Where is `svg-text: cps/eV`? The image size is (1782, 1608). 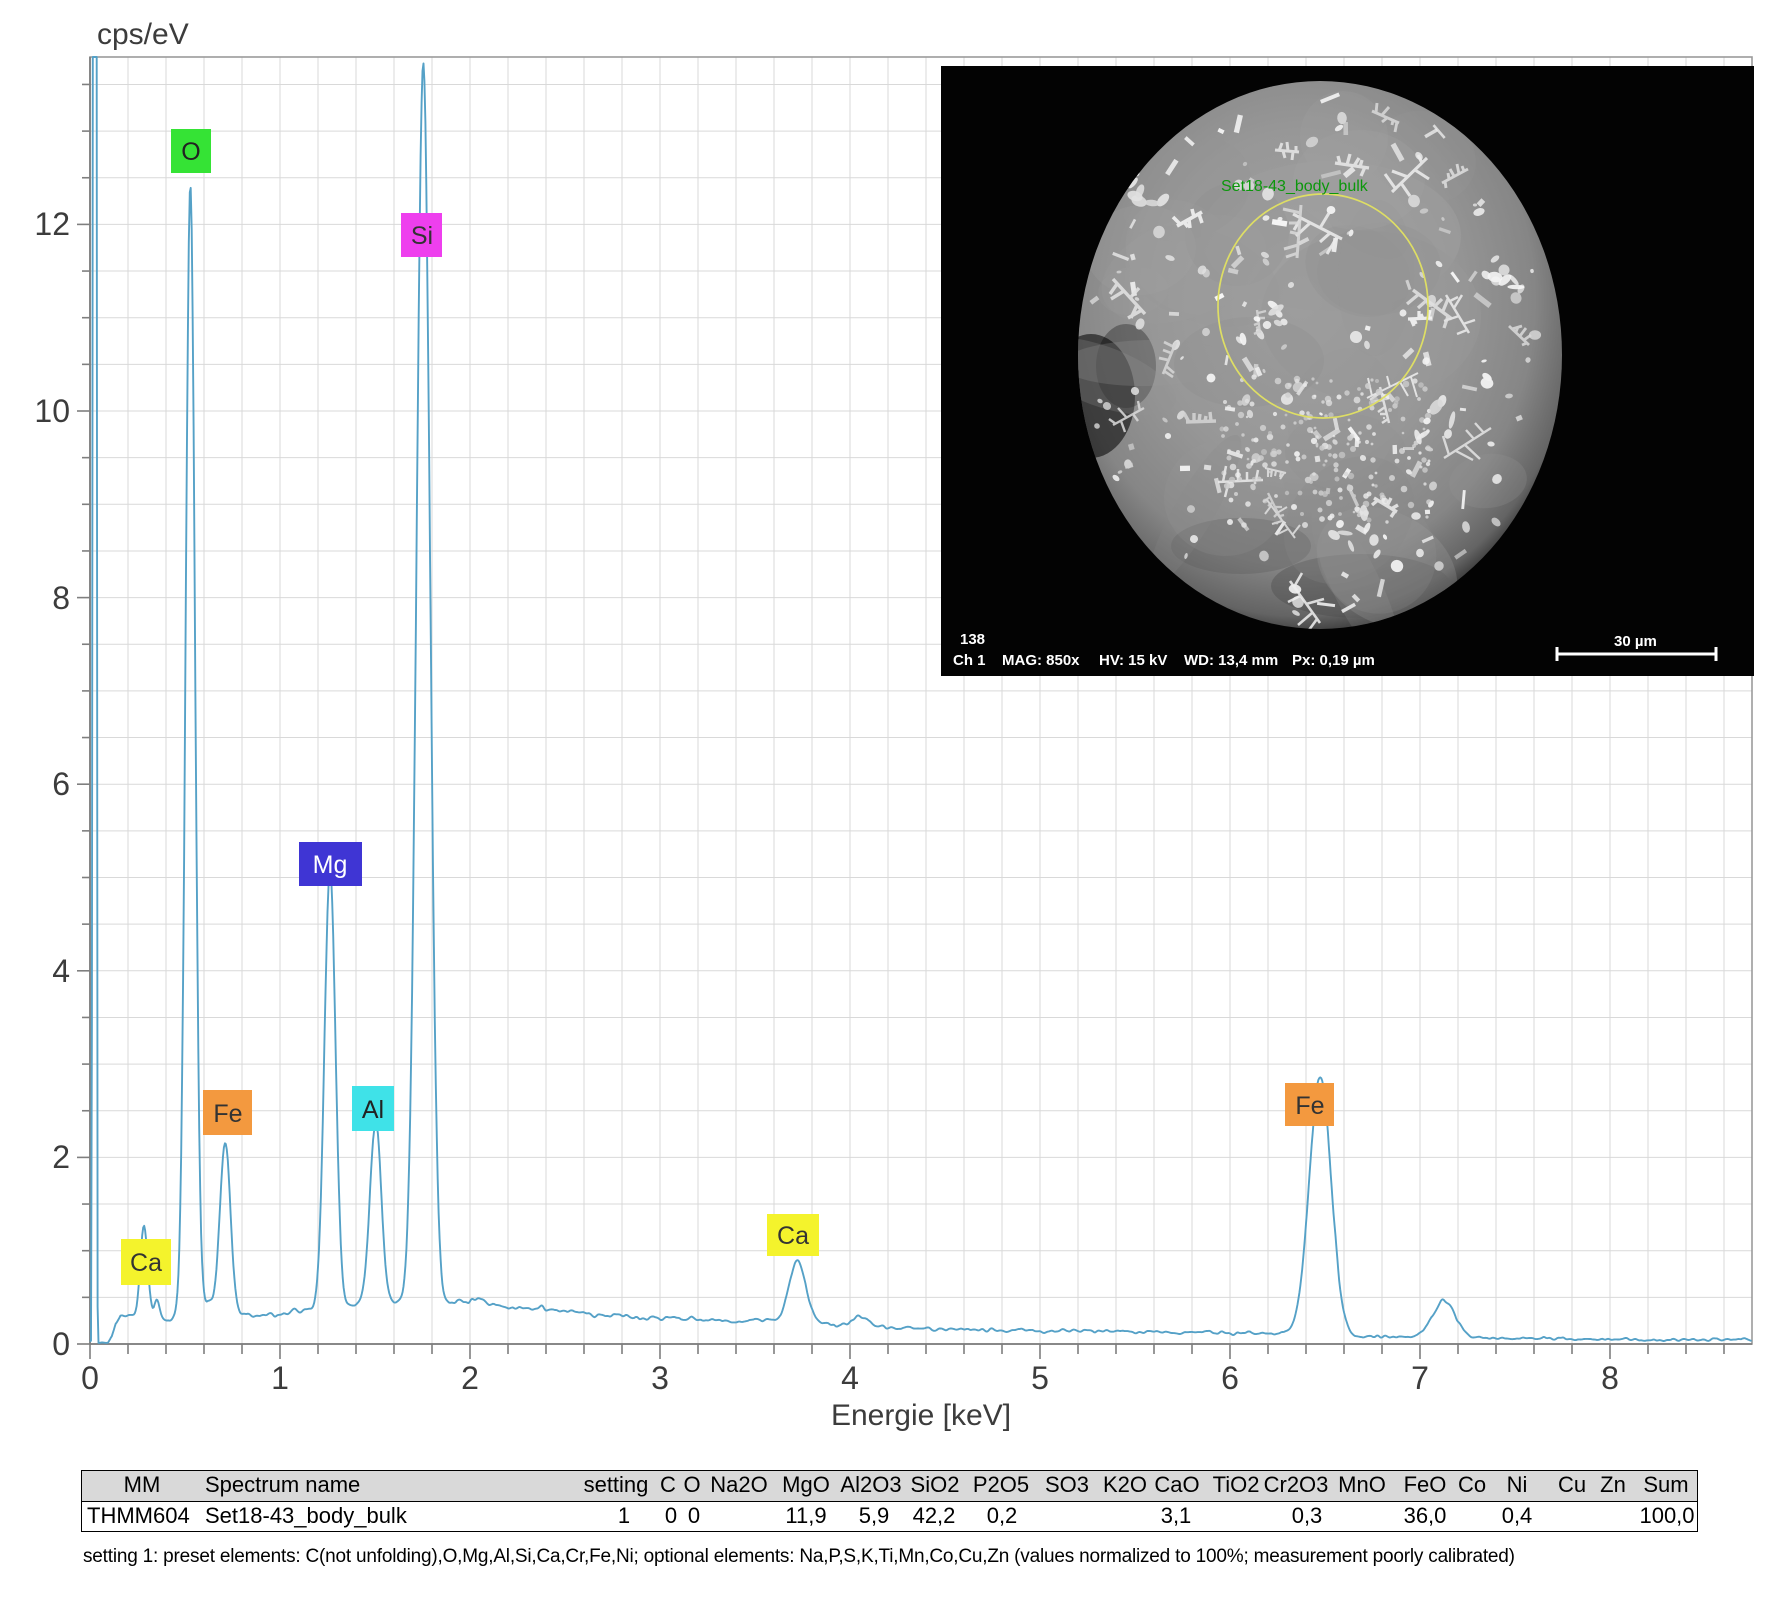 svg-text: cps/eV is located at coordinates (143, 34).